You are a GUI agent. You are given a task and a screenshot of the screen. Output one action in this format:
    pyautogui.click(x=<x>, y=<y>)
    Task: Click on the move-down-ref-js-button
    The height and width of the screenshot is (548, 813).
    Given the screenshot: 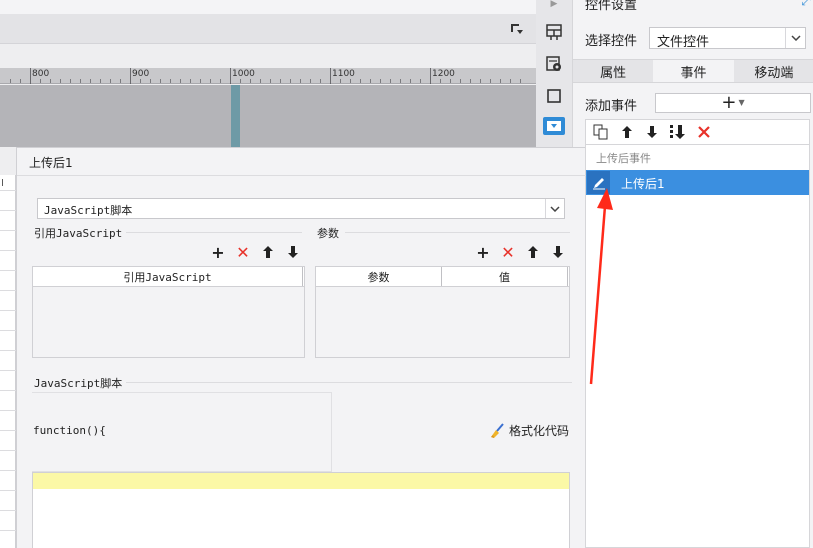 What is the action you would take?
    pyautogui.click(x=293, y=252)
    